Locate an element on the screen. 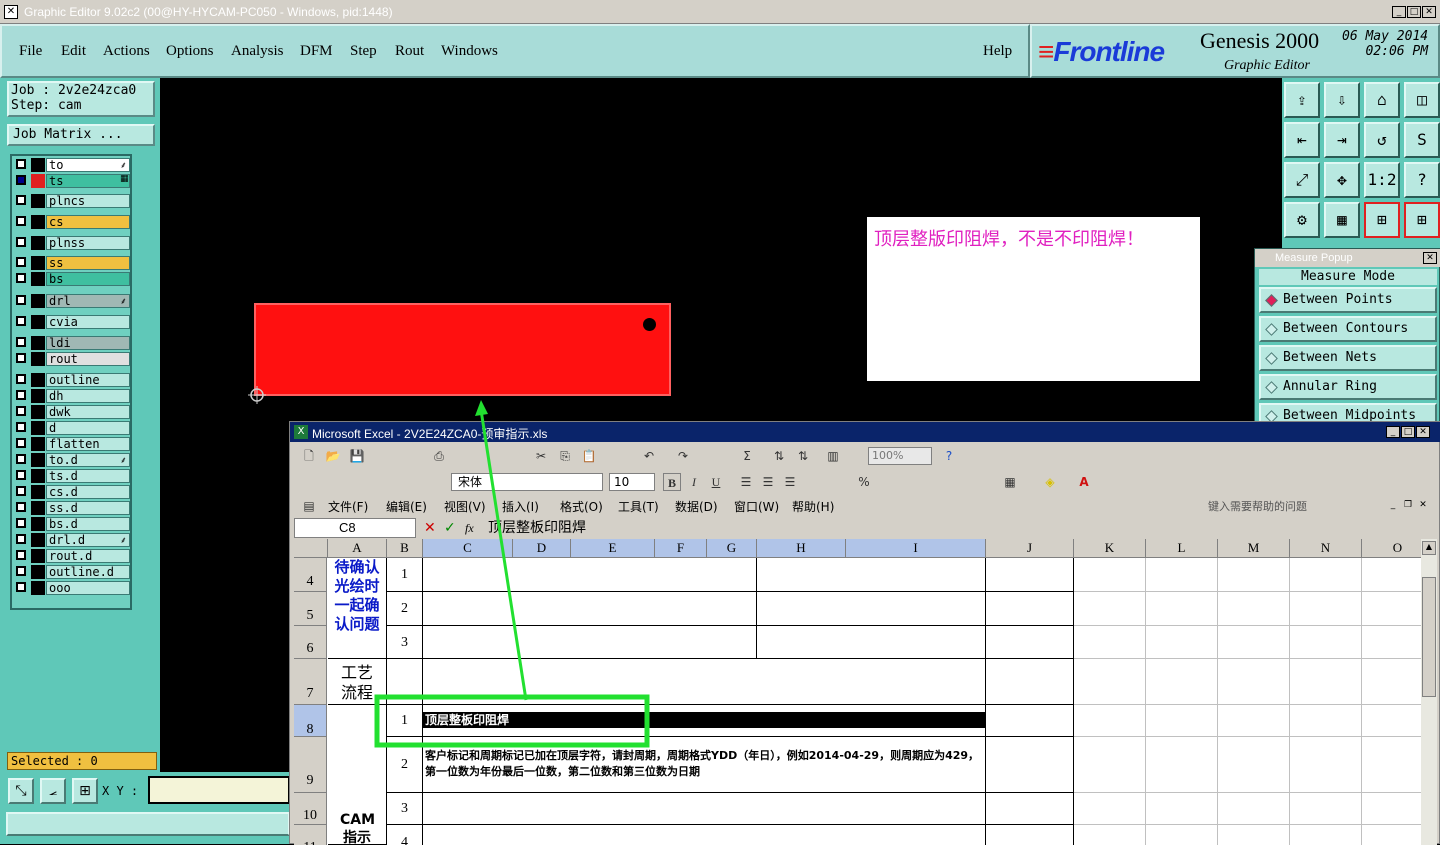 Image resolution: width=1440 pixels, height=845 pixels. layer-name: flatten is located at coordinates (88, 444).